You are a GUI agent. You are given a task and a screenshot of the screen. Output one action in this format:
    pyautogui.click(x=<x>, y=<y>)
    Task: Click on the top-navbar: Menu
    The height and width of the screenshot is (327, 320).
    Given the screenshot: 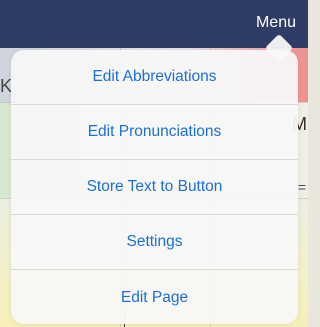 What is the action you would take?
    pyautogui.click(x=154, y=24)
    